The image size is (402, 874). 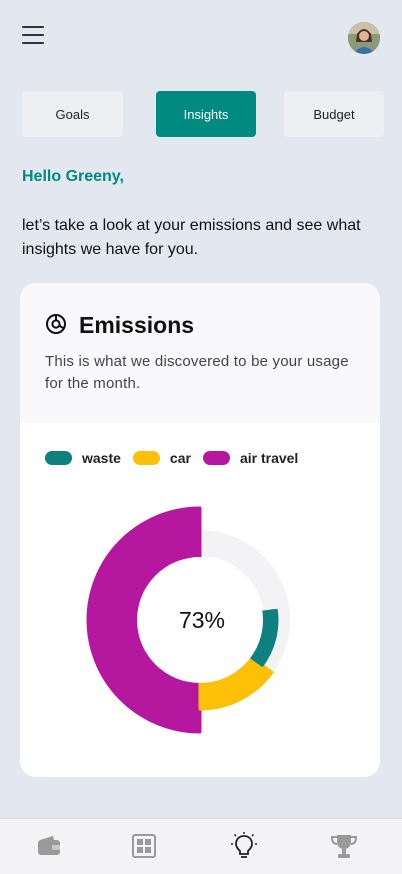 I want to click on menu-button, so click(x=34, y=35).